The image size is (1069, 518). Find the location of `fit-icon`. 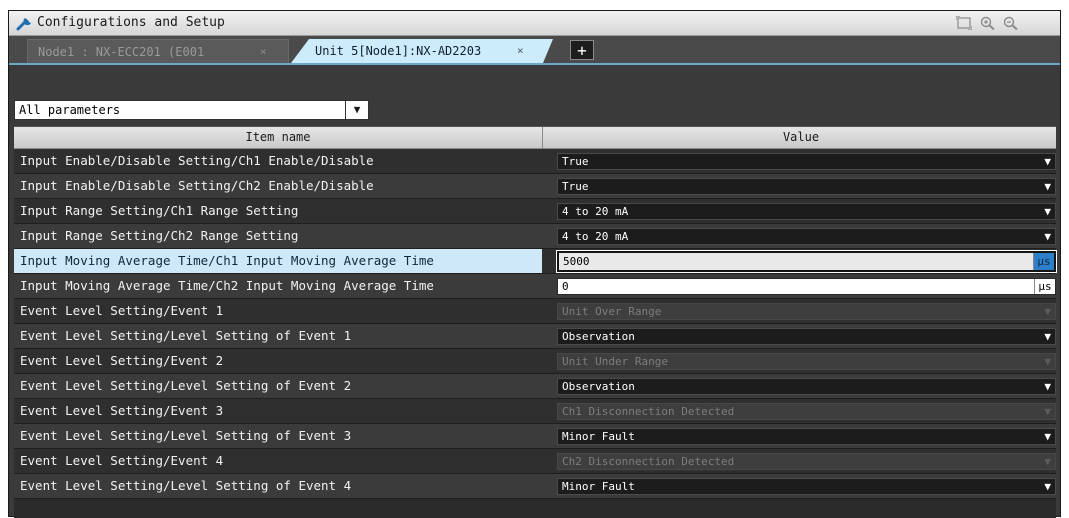

fit-icon is located at coordinates (964, 23).